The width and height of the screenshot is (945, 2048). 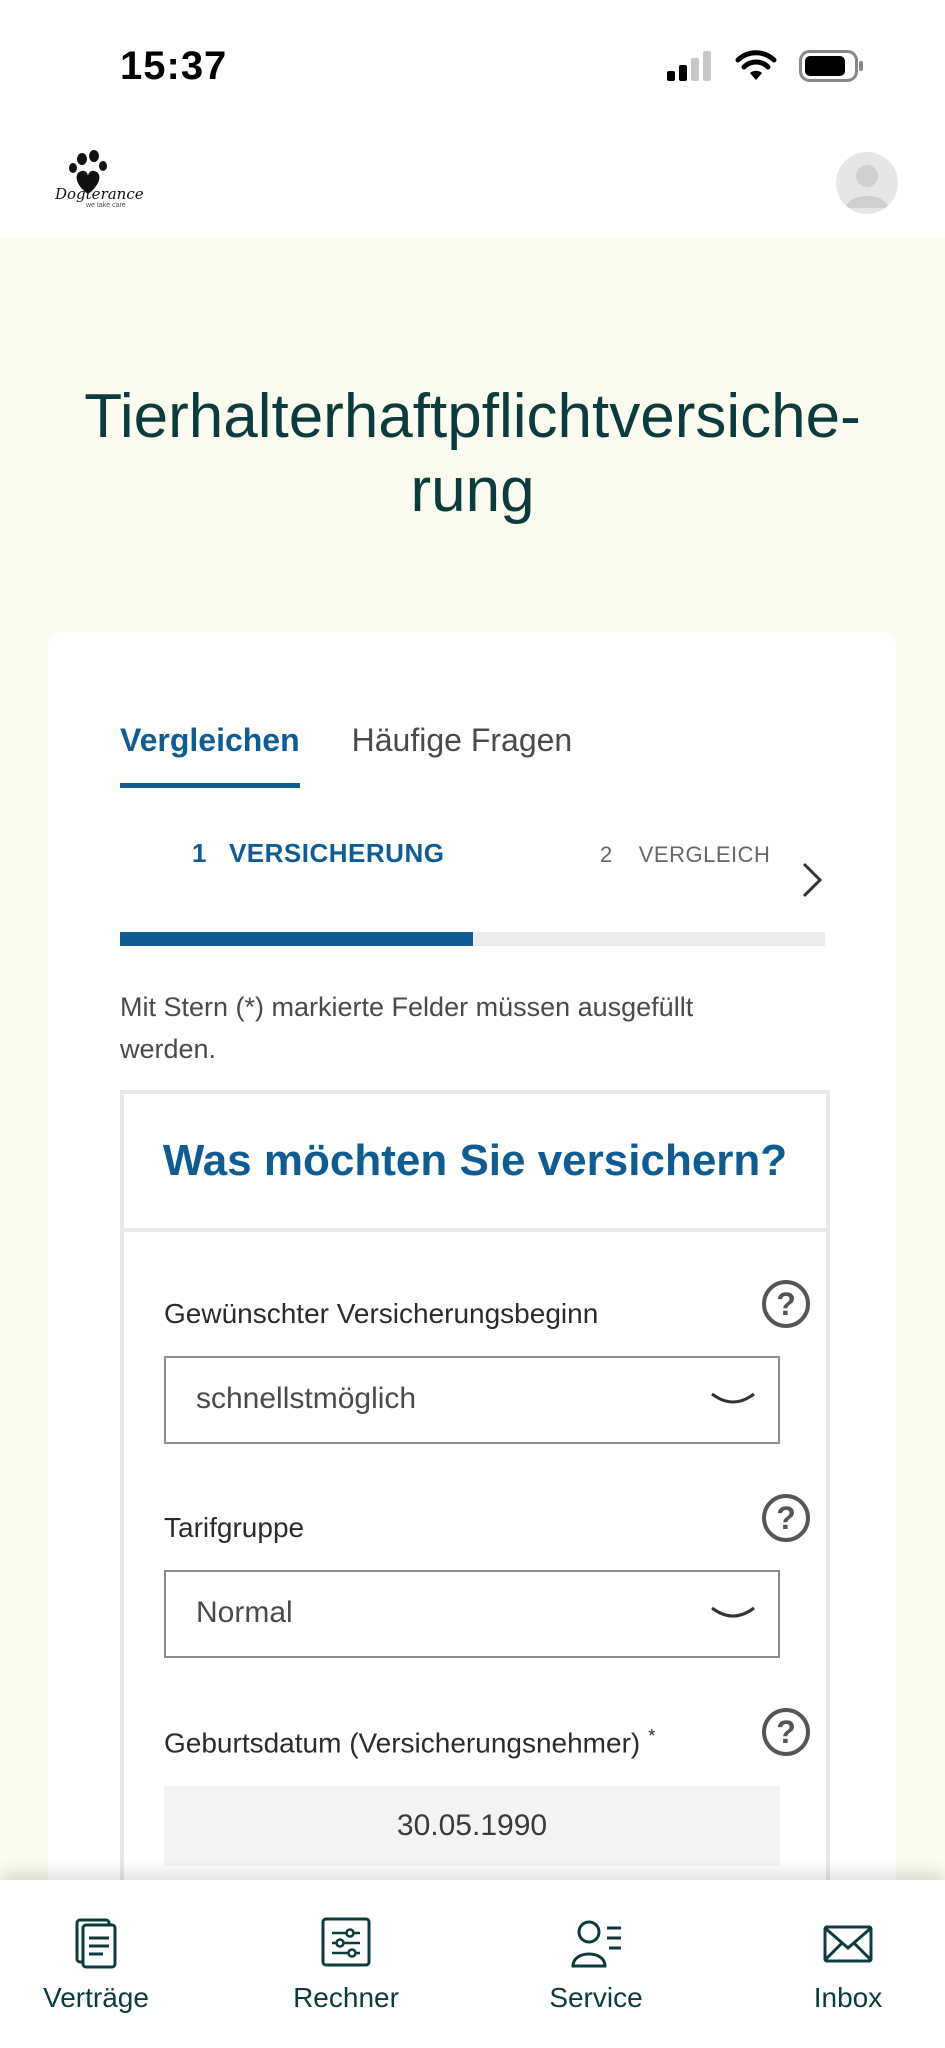 What do you see at coordinates (472, 454) in the screenshot?
I see `page-title: Tierhalterhaftpflichtversiche- rung` at bounding box center [472, 454].